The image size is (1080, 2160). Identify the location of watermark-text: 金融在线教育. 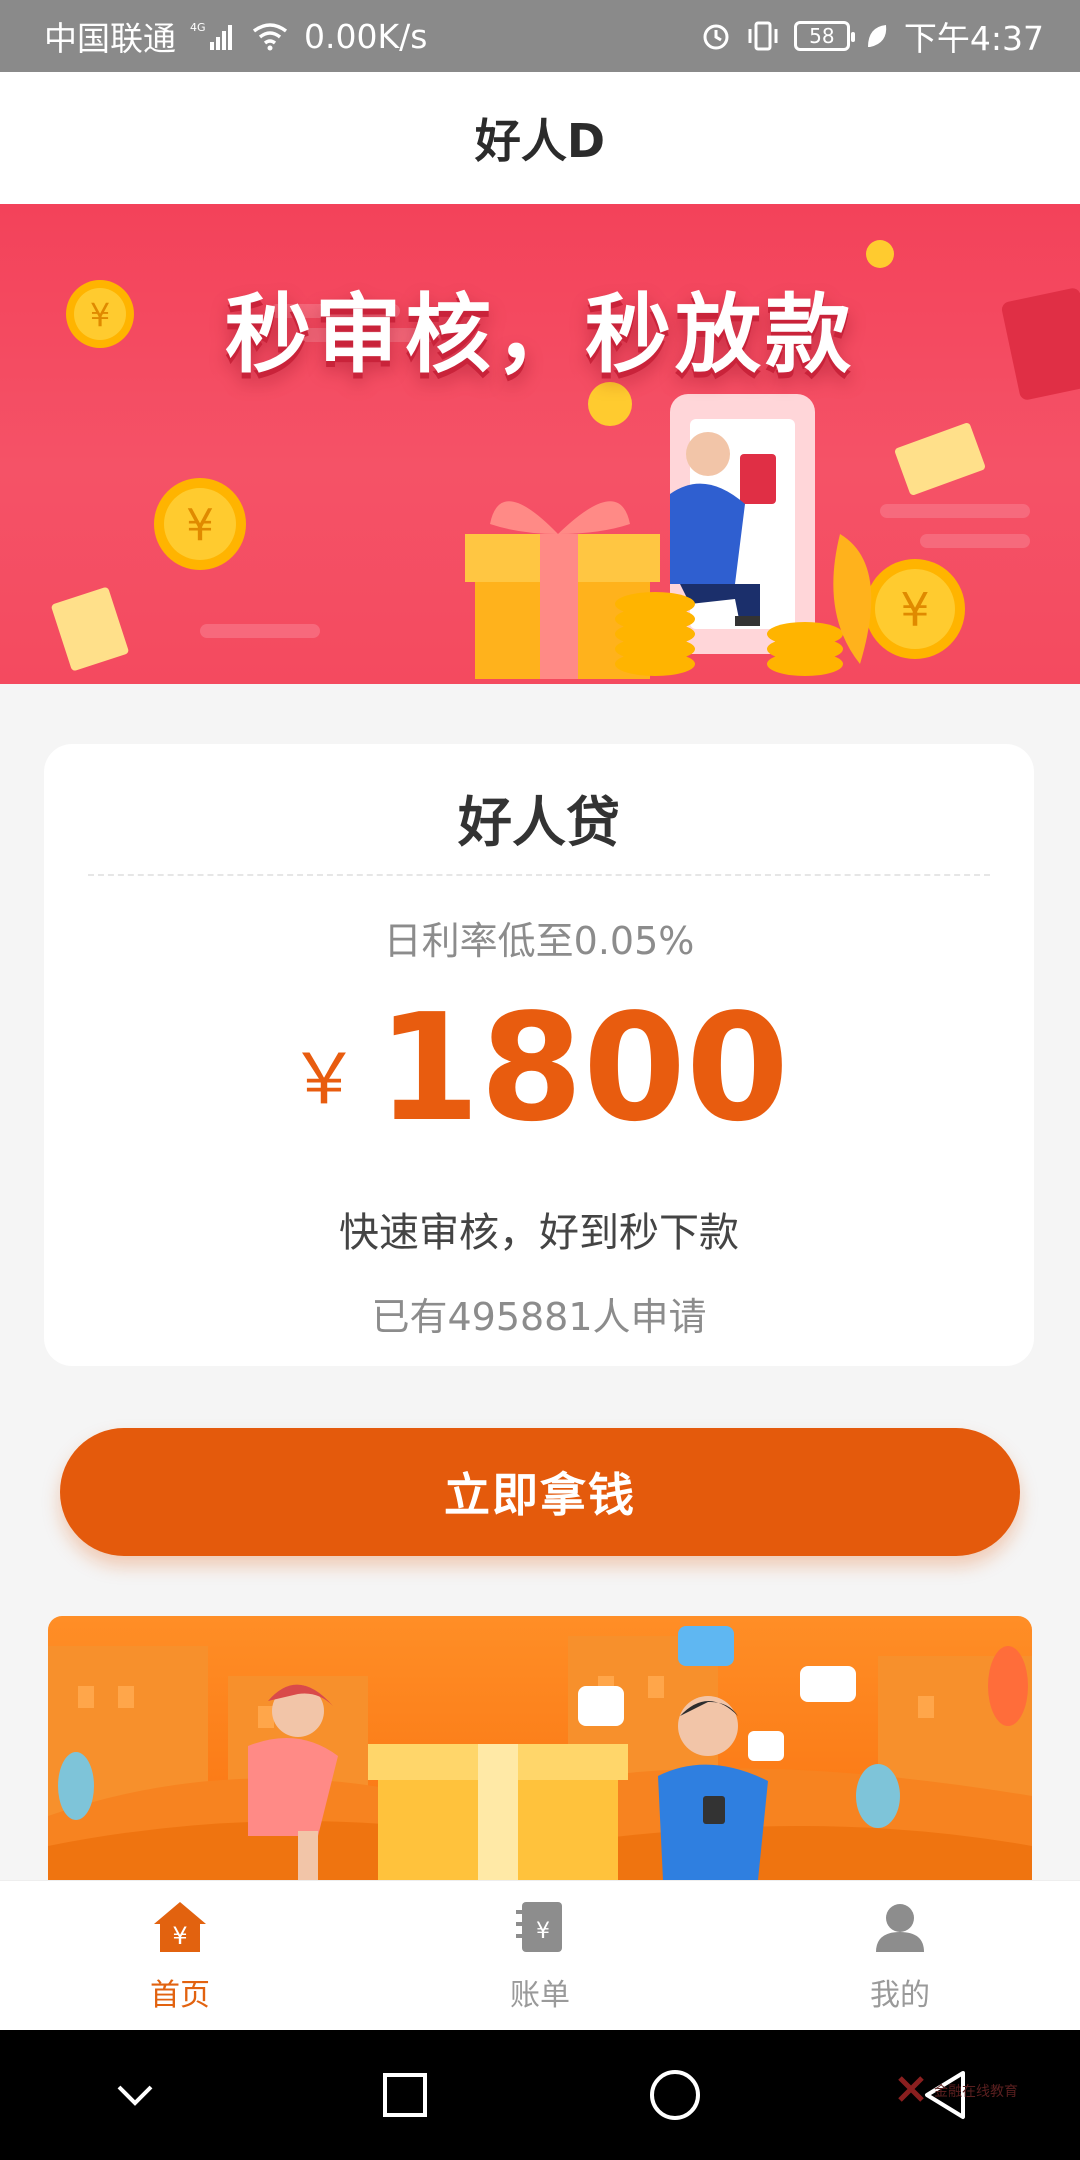
(976, 2092).